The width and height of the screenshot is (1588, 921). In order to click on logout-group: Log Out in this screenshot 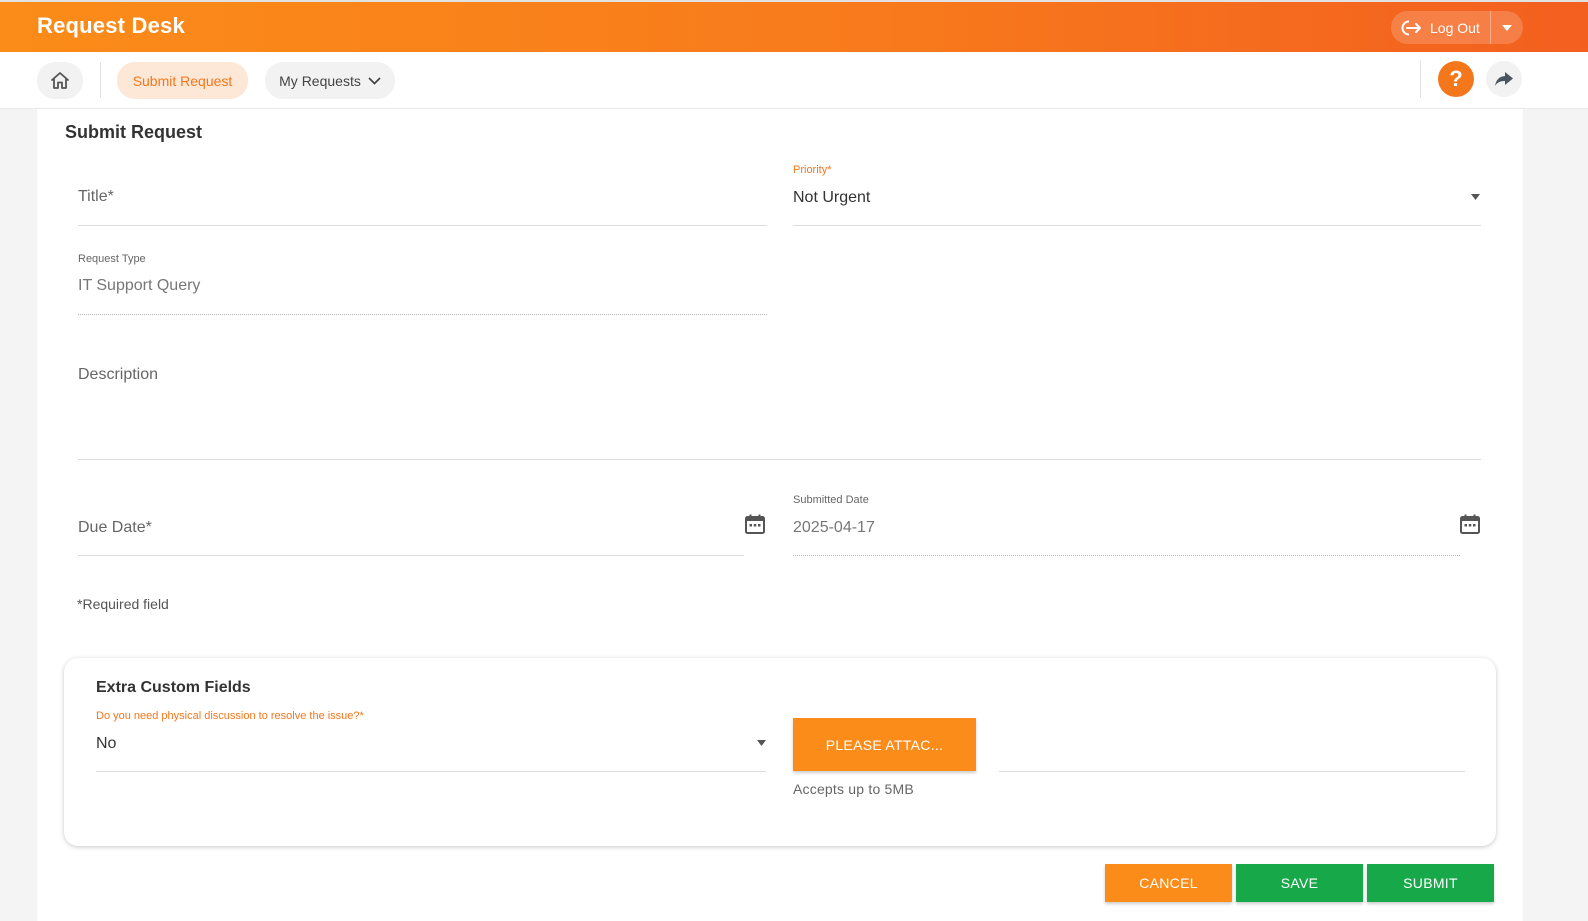, I will do `click(1457, 27)`.